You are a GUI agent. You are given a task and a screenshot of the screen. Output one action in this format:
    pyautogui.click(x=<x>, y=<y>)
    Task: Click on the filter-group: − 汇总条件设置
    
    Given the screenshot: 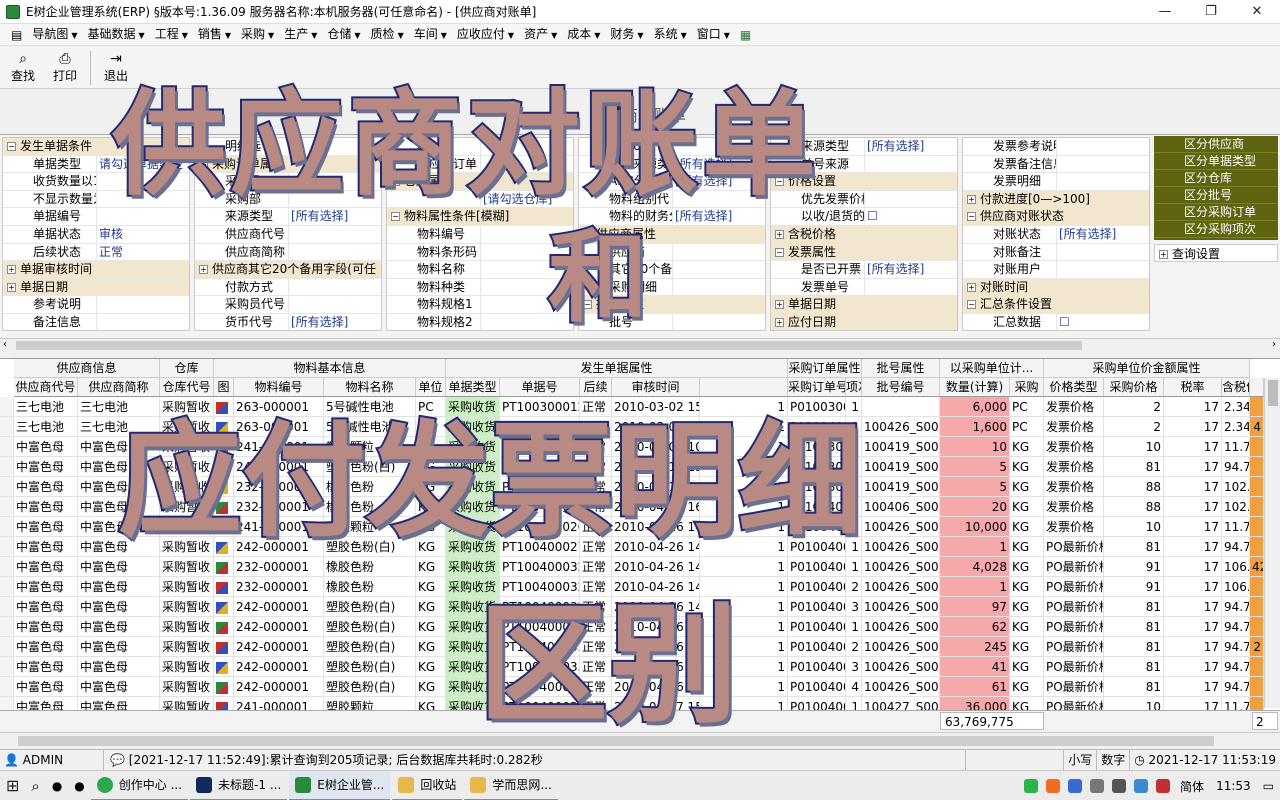 What is the action you would take?
    pyautogui.click(x=1056, y=305)
    